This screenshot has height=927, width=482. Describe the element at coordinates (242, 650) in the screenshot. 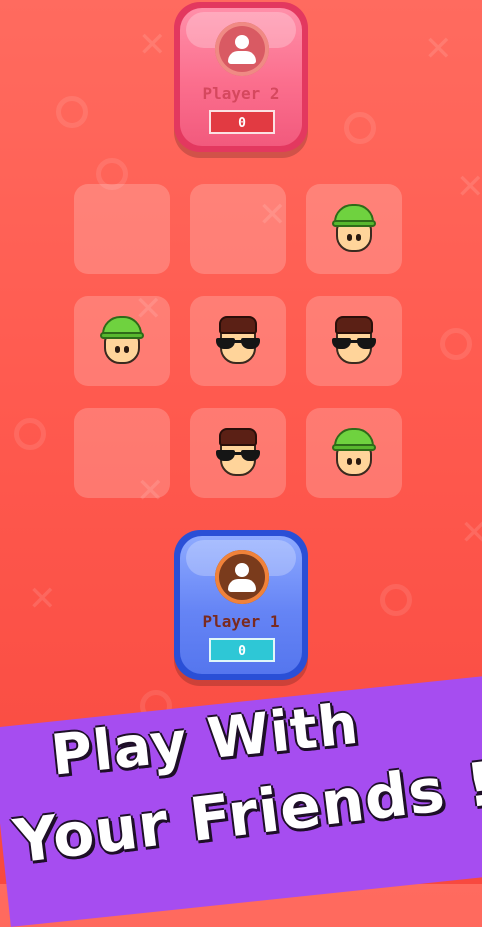

I see `player1-score: 0` at that location.